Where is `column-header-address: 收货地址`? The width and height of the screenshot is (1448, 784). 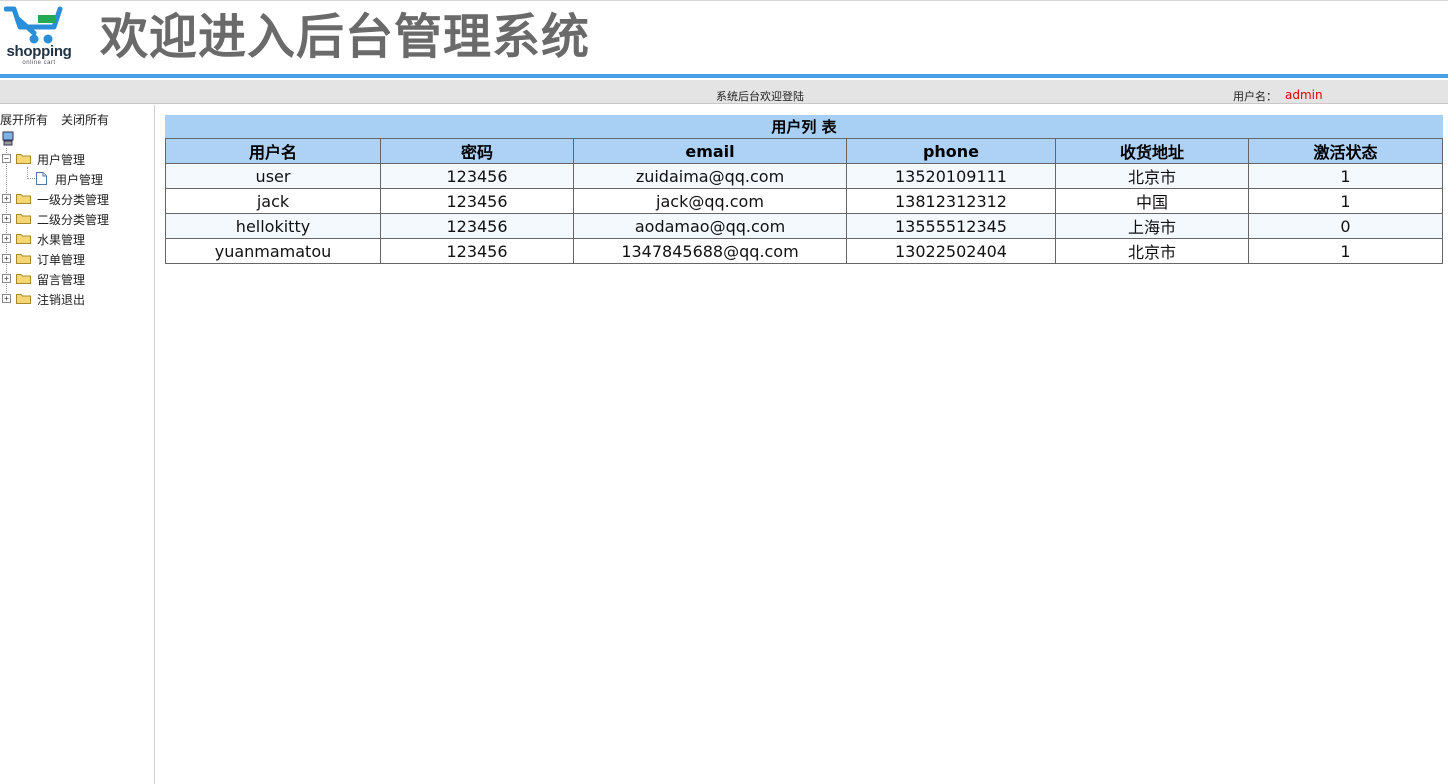 column-header-address: 收货地址 is located at coordinates (1152, 151).